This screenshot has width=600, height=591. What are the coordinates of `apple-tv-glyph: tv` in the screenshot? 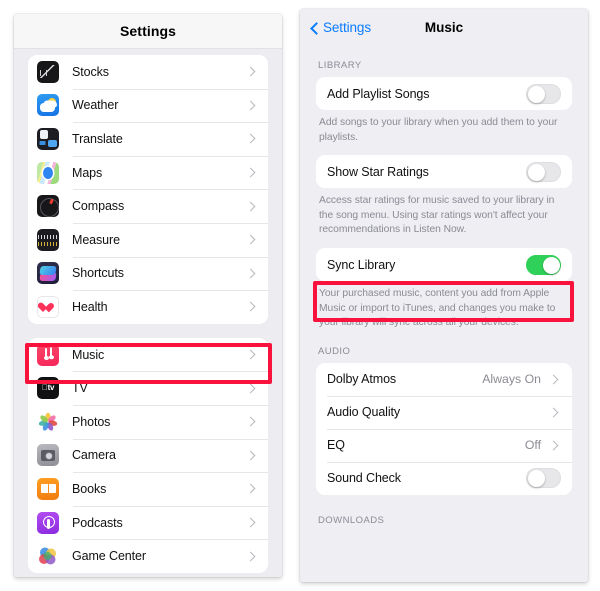 It's located at (48, 388).